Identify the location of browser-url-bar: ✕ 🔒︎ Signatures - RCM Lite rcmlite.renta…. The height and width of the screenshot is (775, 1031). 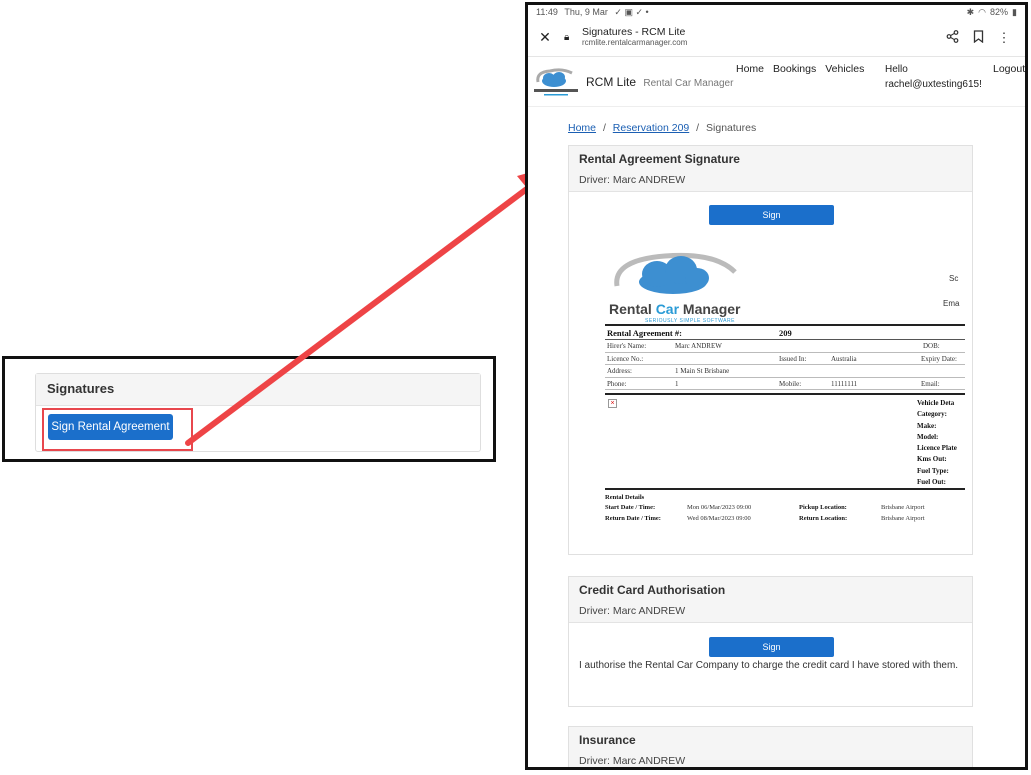
(776, 38).